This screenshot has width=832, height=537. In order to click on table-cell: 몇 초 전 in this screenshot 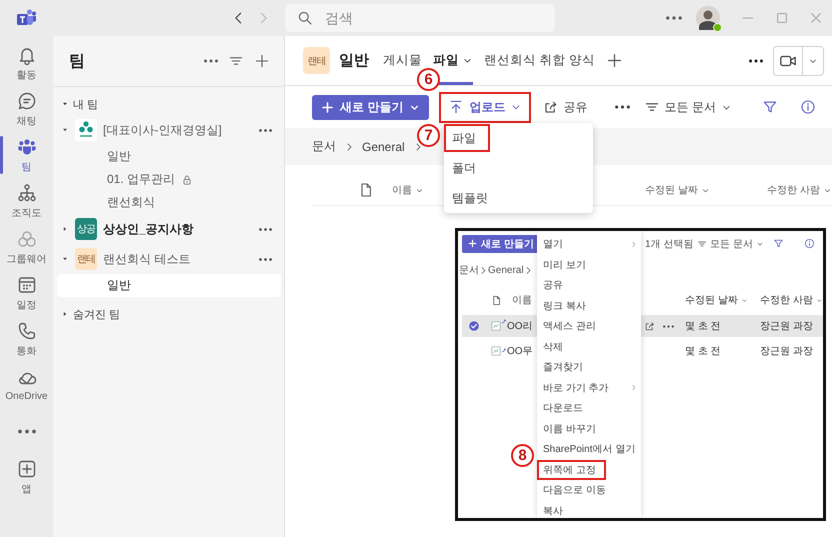, I will do `click(703, 351)`.